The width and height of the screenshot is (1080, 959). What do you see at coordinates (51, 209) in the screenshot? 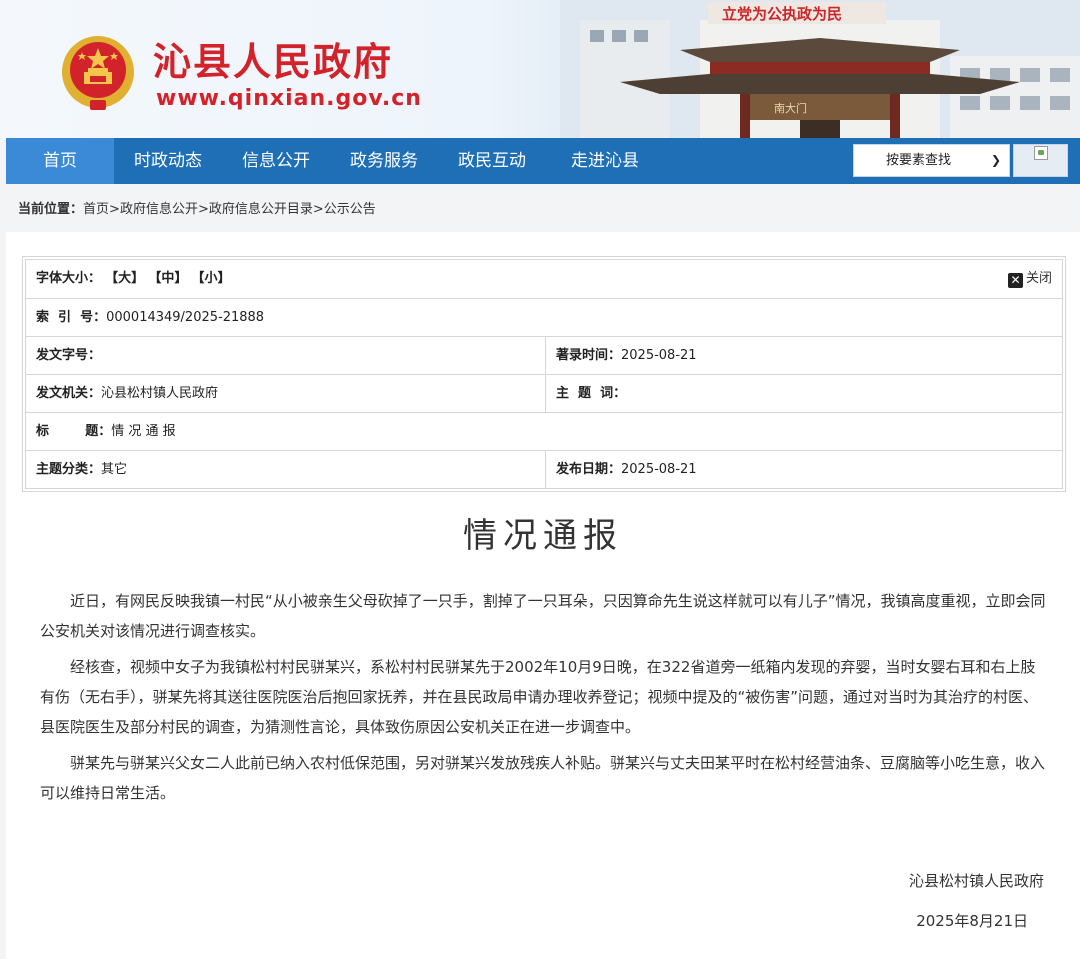
I see `breadcrumb-label: 当前位置：` at bounding box center [51, 209].